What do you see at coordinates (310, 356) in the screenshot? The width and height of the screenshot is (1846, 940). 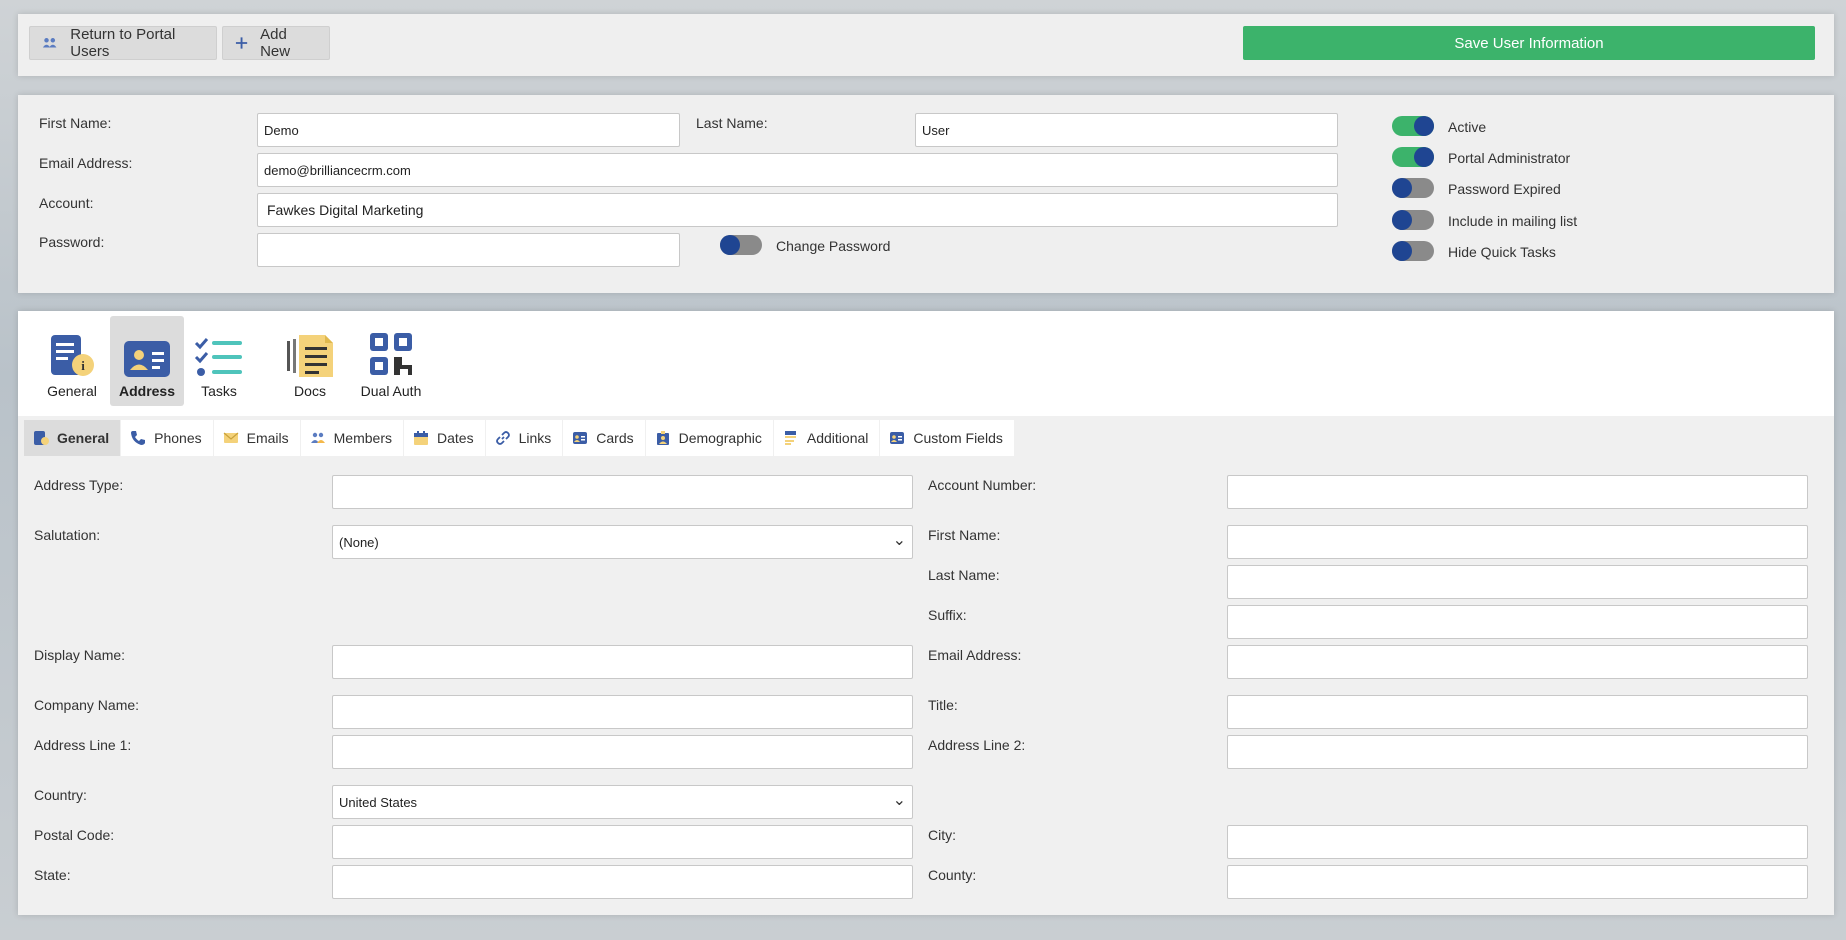 I see `docs-icon` at bounding box center [310, 356].